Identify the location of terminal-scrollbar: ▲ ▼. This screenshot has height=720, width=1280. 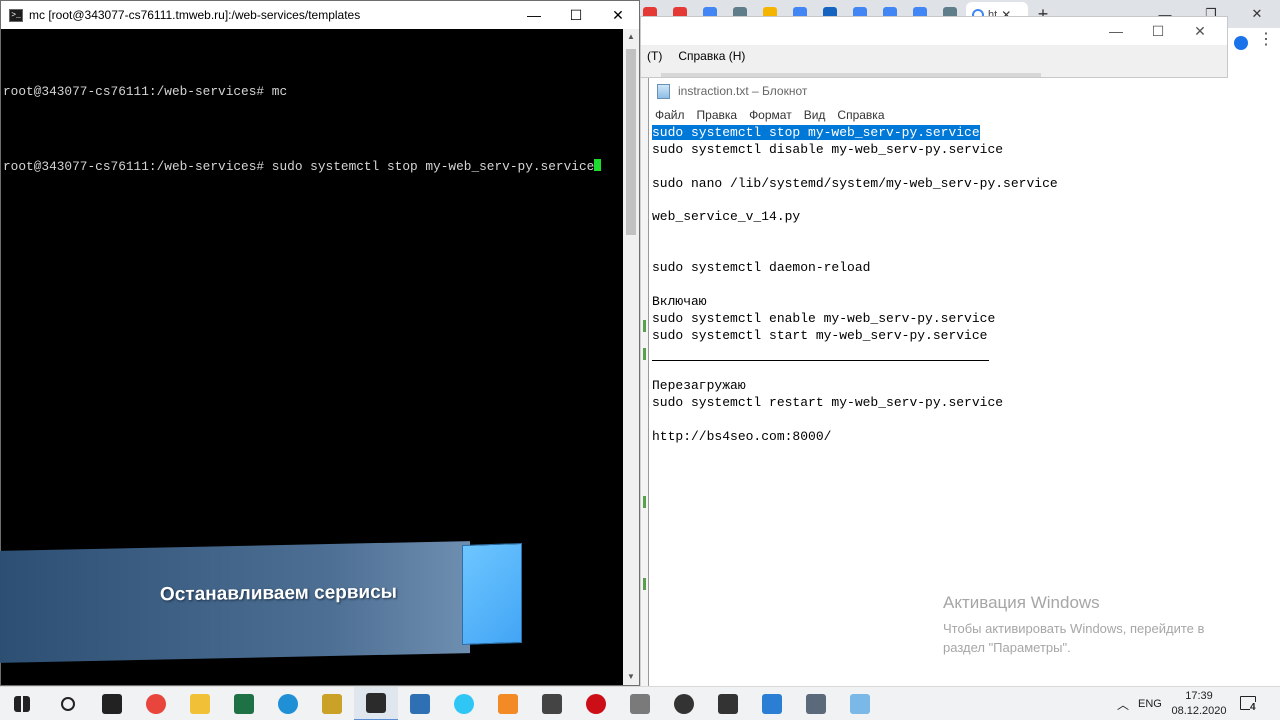
(631, 357).